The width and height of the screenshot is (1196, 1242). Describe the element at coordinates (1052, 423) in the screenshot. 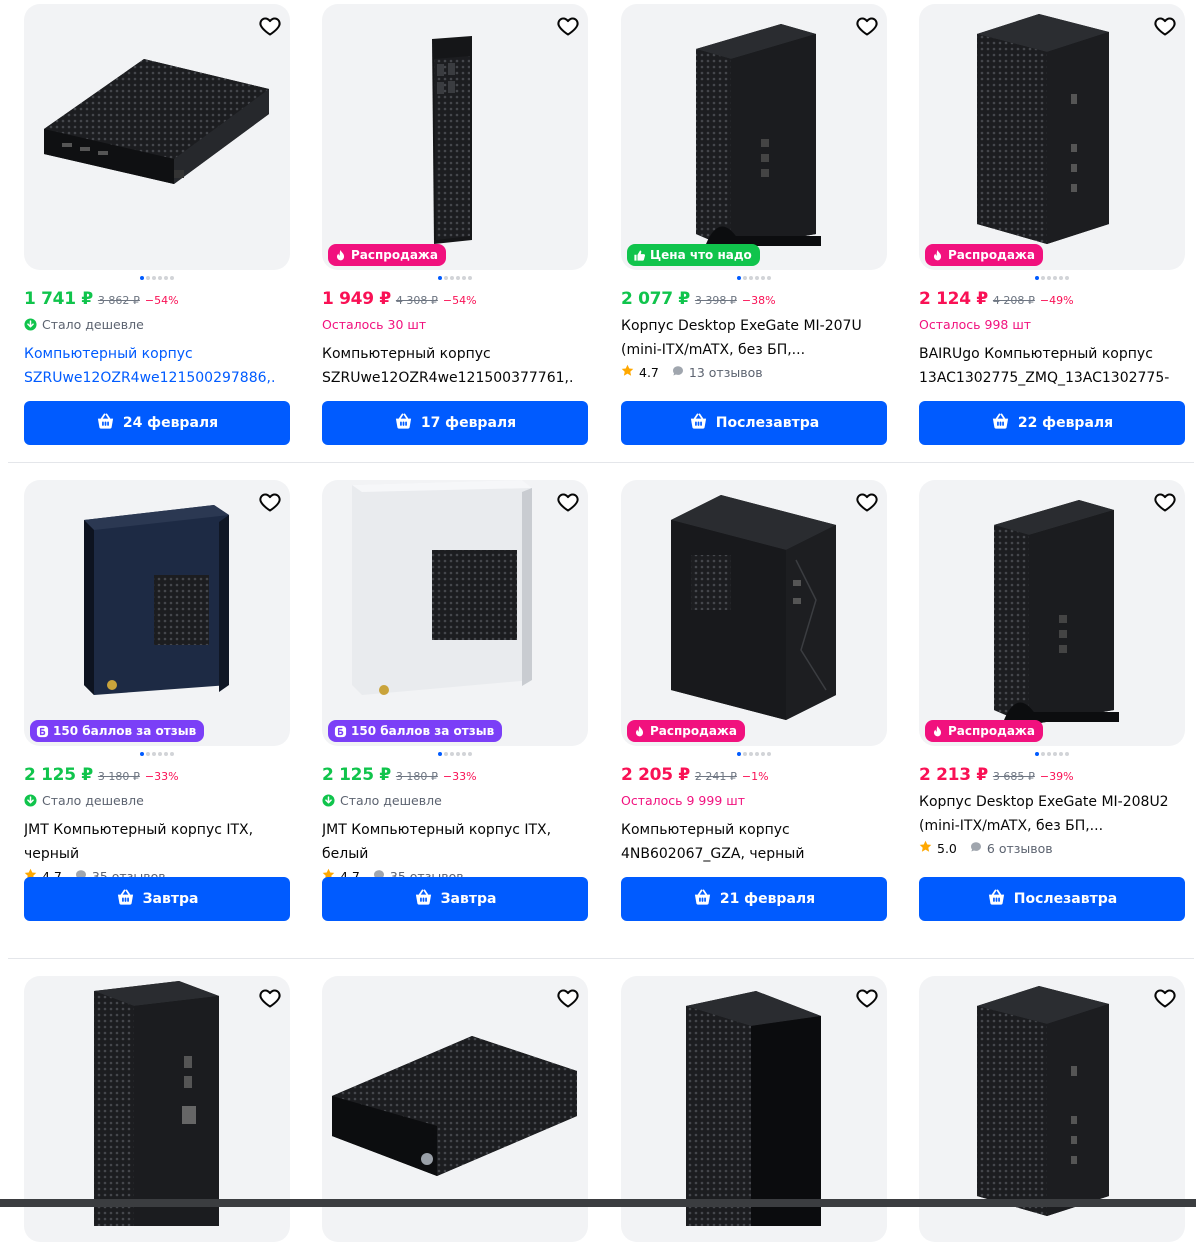

I see `add-to-cart-button: 22 февраля` at that location.